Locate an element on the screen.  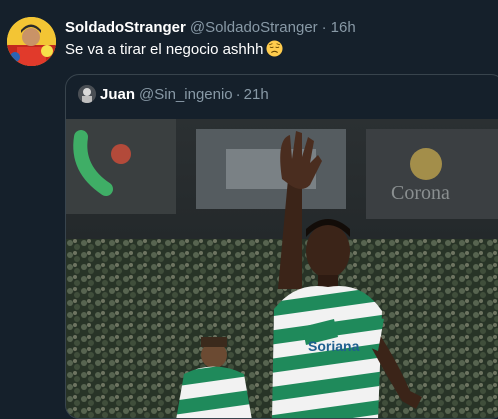
quoted-tweet-timestamp: 21h is located at coordinates (256, 94).